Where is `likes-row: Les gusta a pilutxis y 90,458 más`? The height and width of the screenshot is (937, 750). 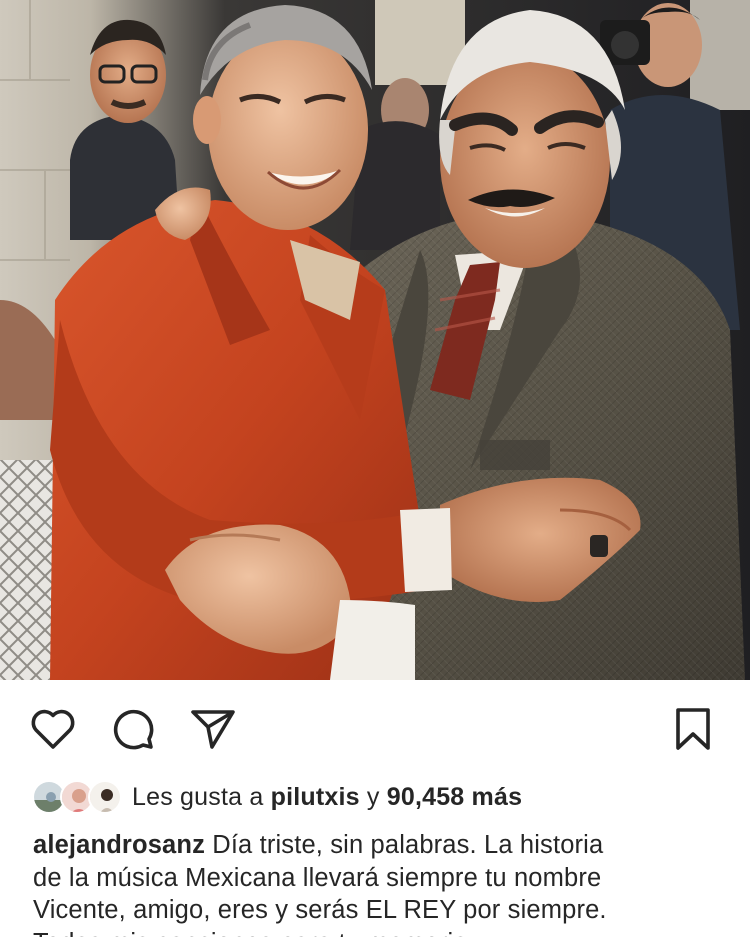 likes-row: Les gusta a pilutxis y 90,458 más is located at coordinates (277, 797).